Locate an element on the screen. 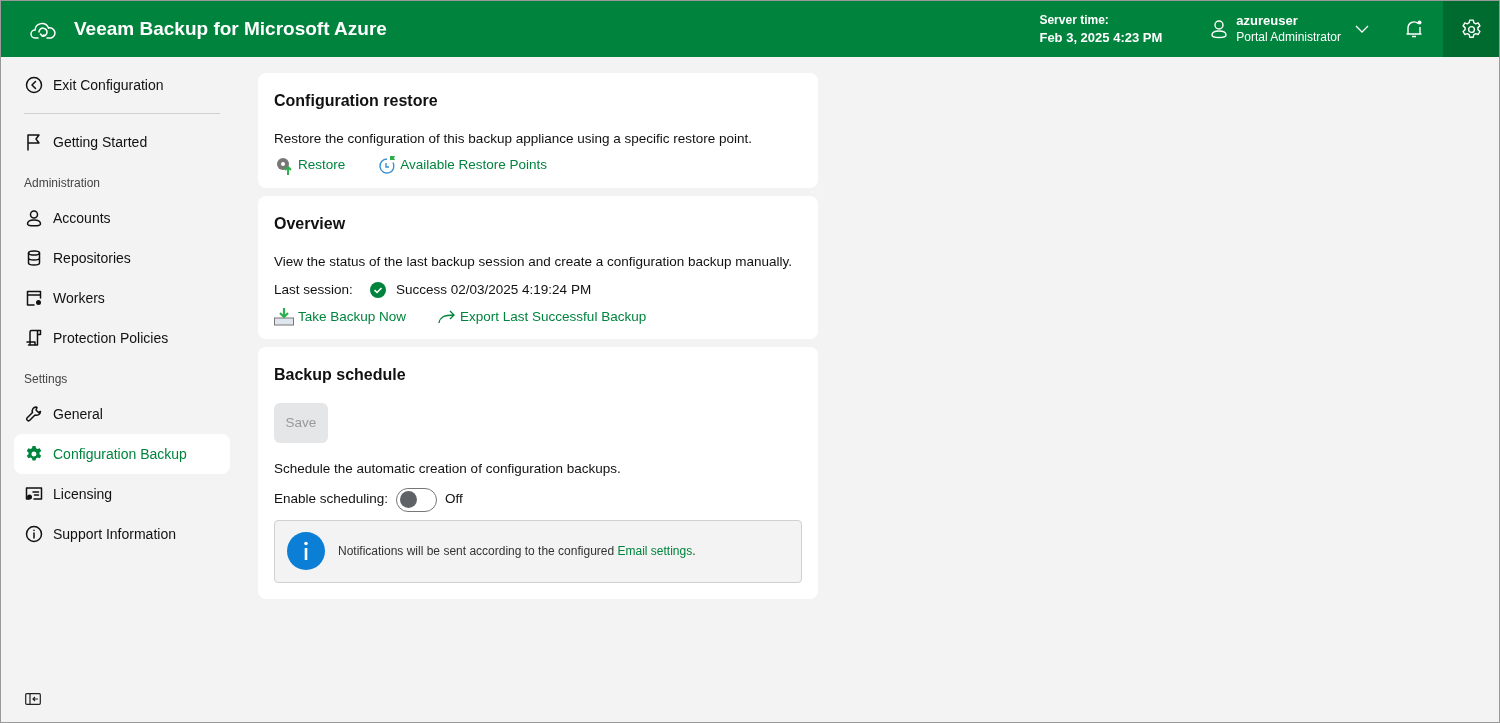 The height and width of the screenshot is (723, 1500). success-icon is located at coordinates (378, 289).